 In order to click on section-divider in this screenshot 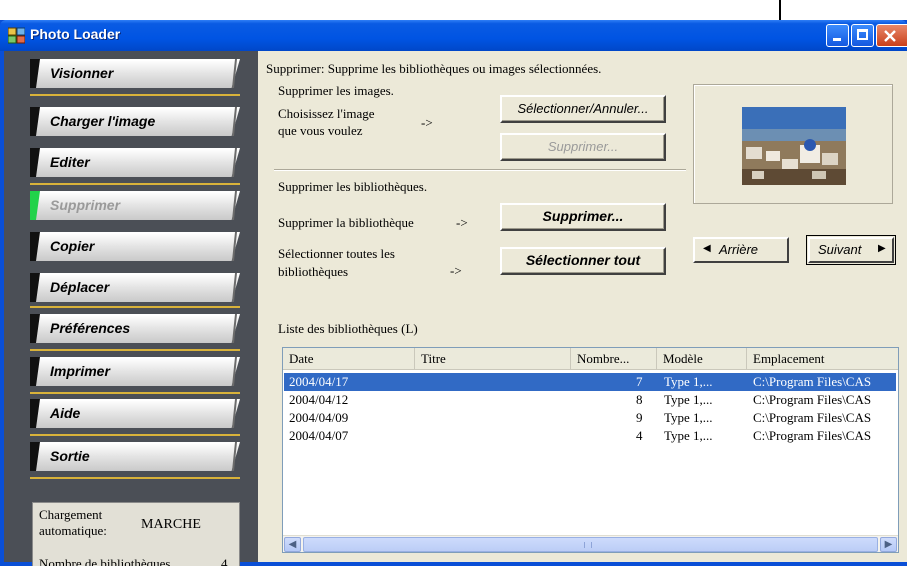, I will do `click(480, 170)`.